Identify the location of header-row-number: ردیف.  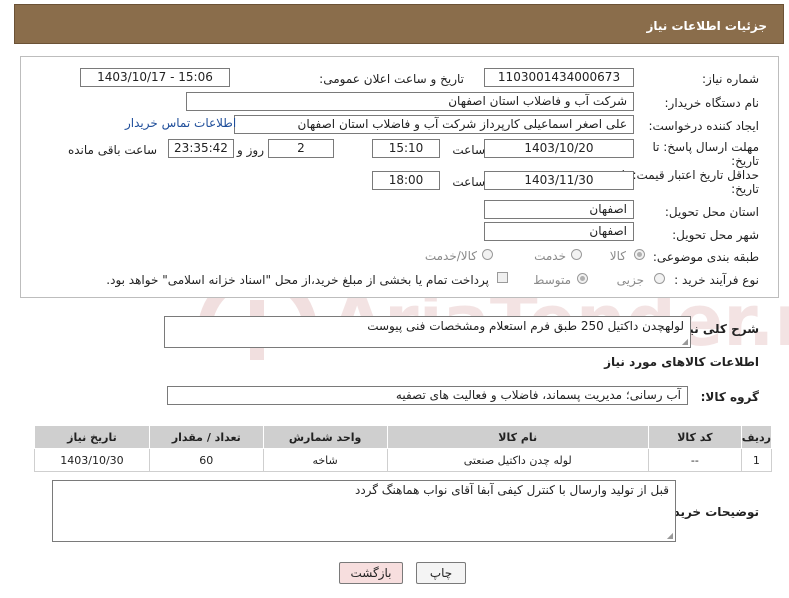
(756, 437).